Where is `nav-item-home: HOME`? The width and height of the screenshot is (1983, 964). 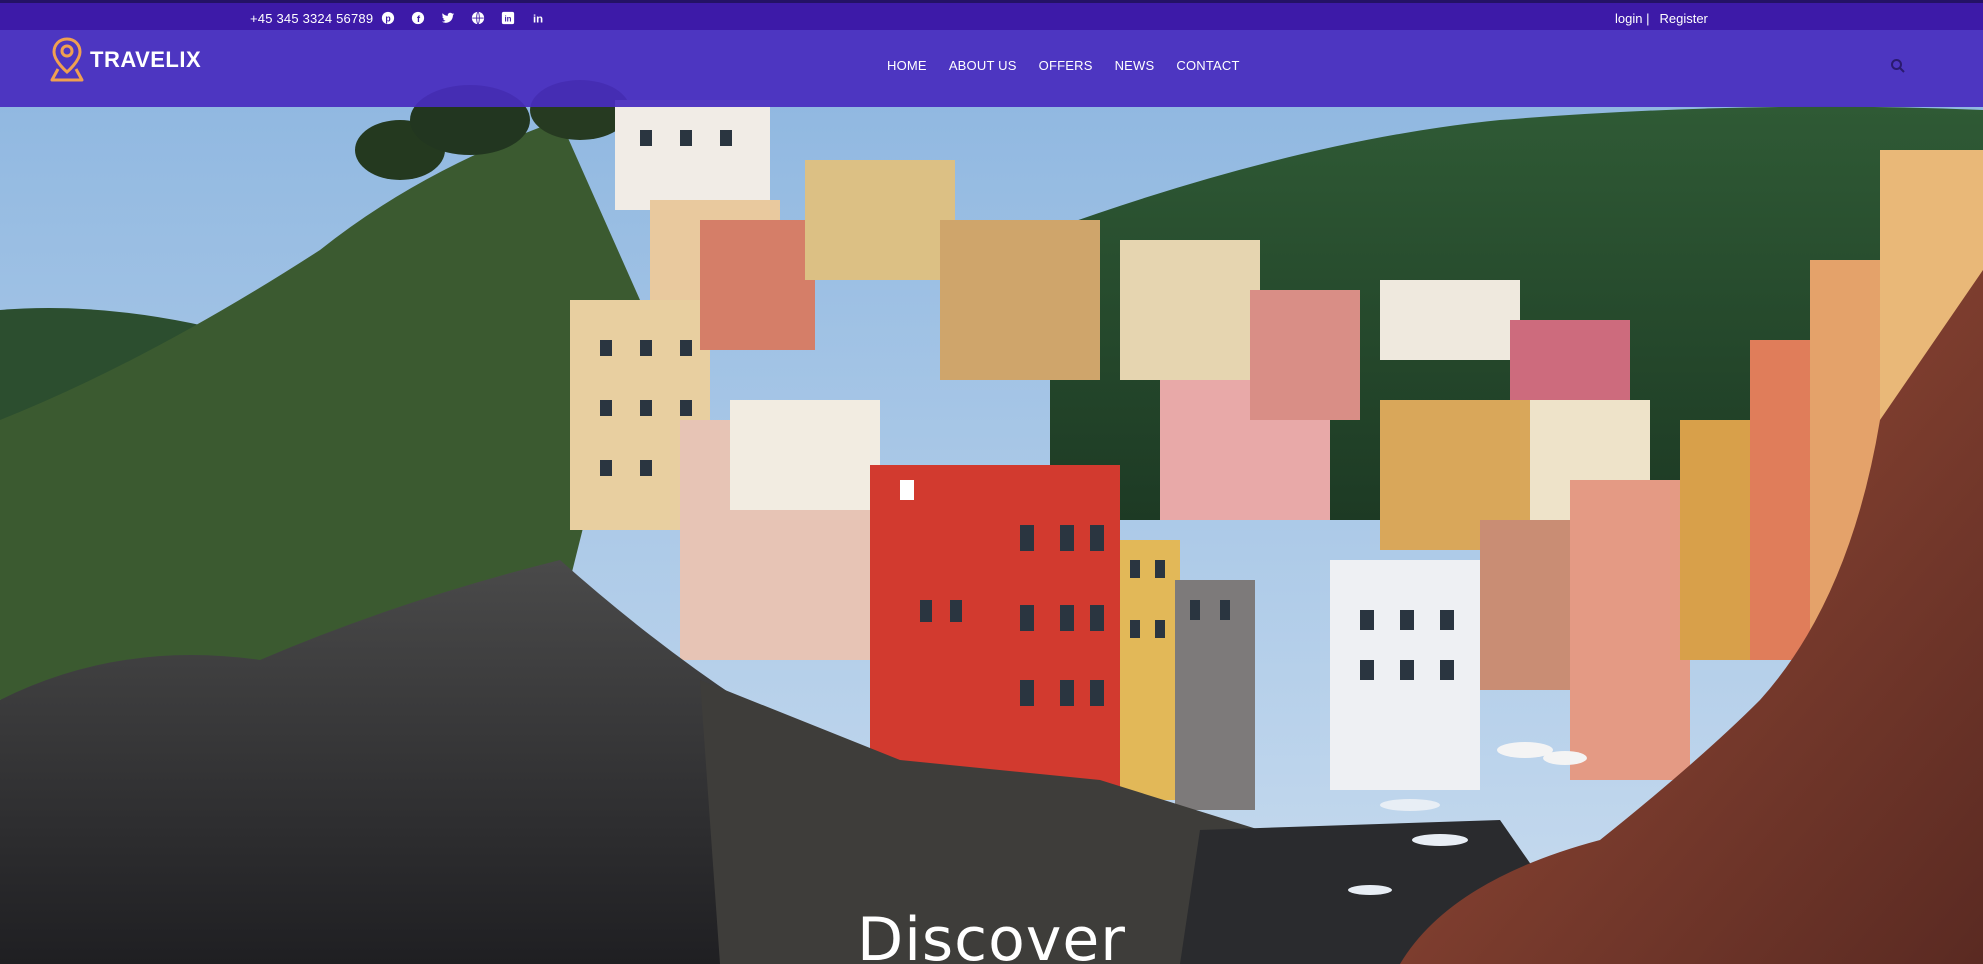 nav-item-home: HOME is located at coordinates (907, 65).